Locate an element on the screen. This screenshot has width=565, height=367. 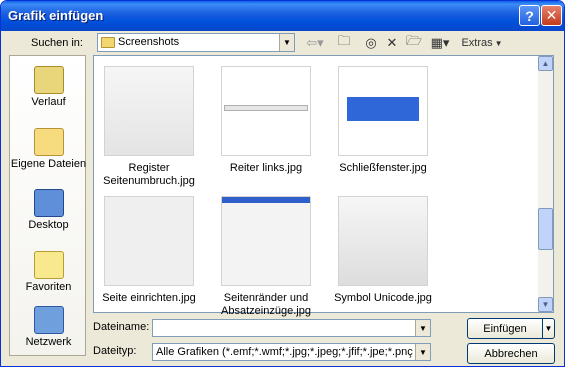
views-icon: ▦▾ is located at coordinates (440, 42).